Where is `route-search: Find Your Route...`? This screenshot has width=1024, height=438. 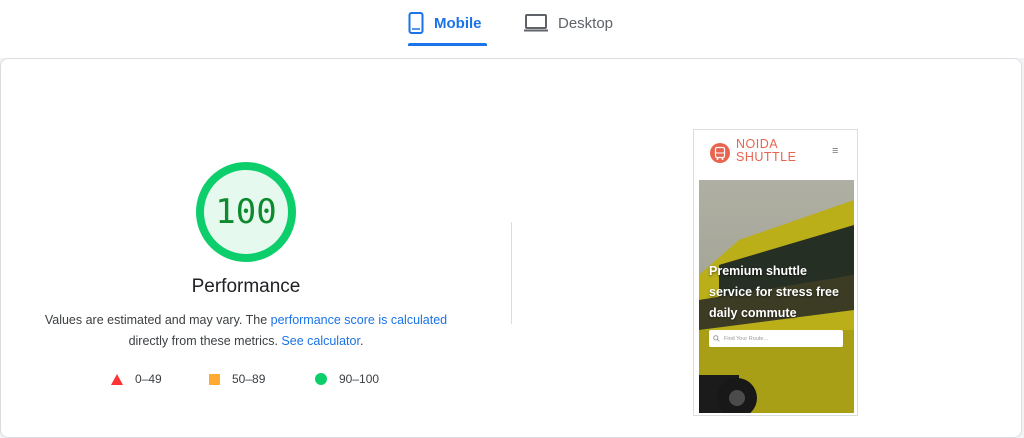 route-search: Find Your Route... is located at coordinates (776, 338).